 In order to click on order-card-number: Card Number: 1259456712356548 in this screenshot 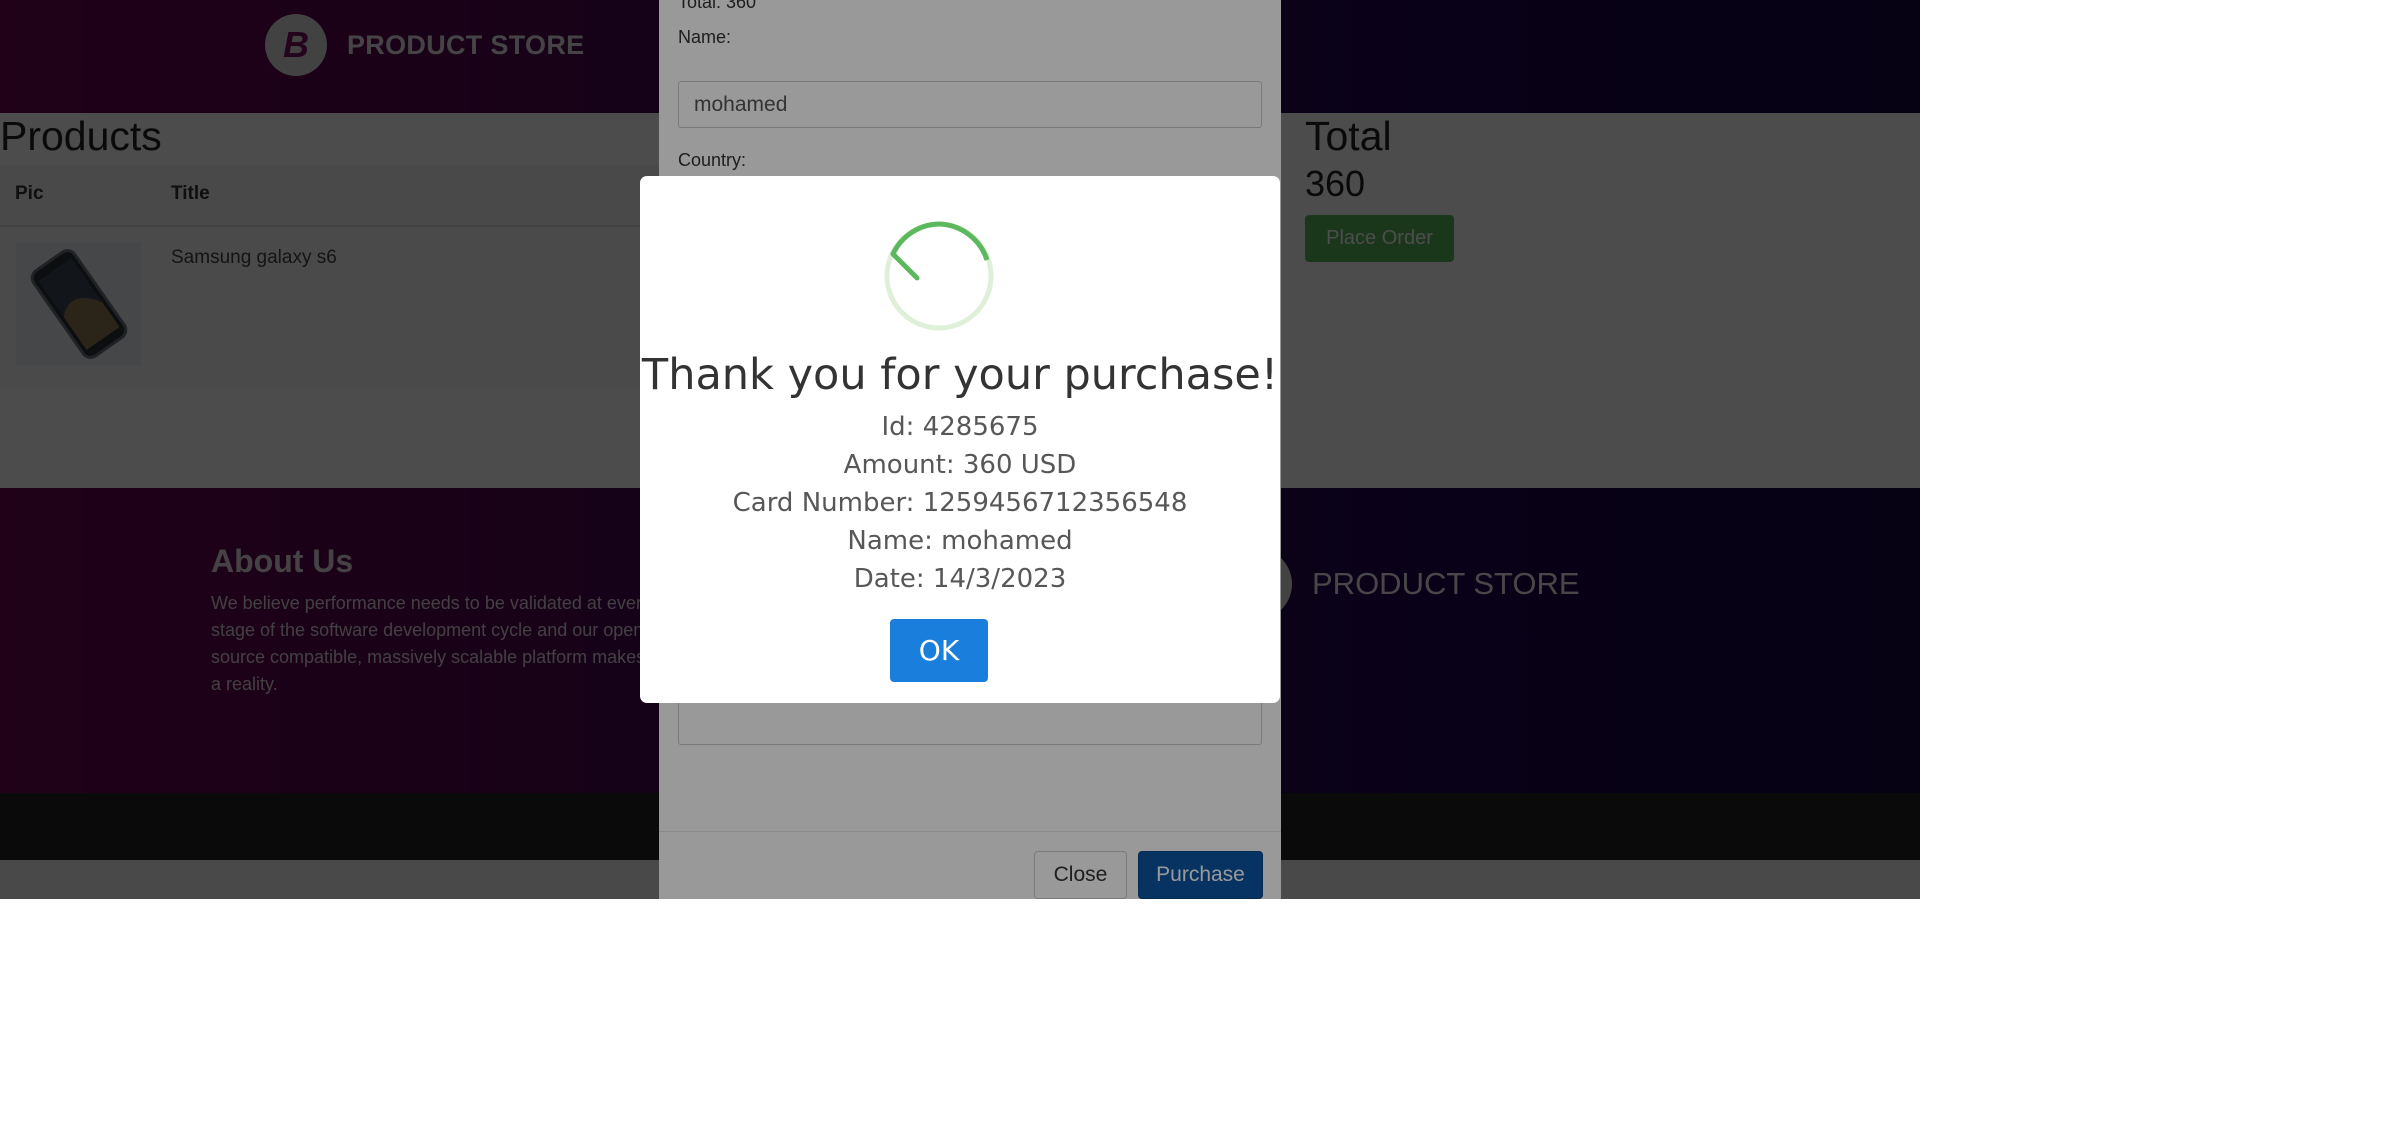, I will do `click(960, 503)`.